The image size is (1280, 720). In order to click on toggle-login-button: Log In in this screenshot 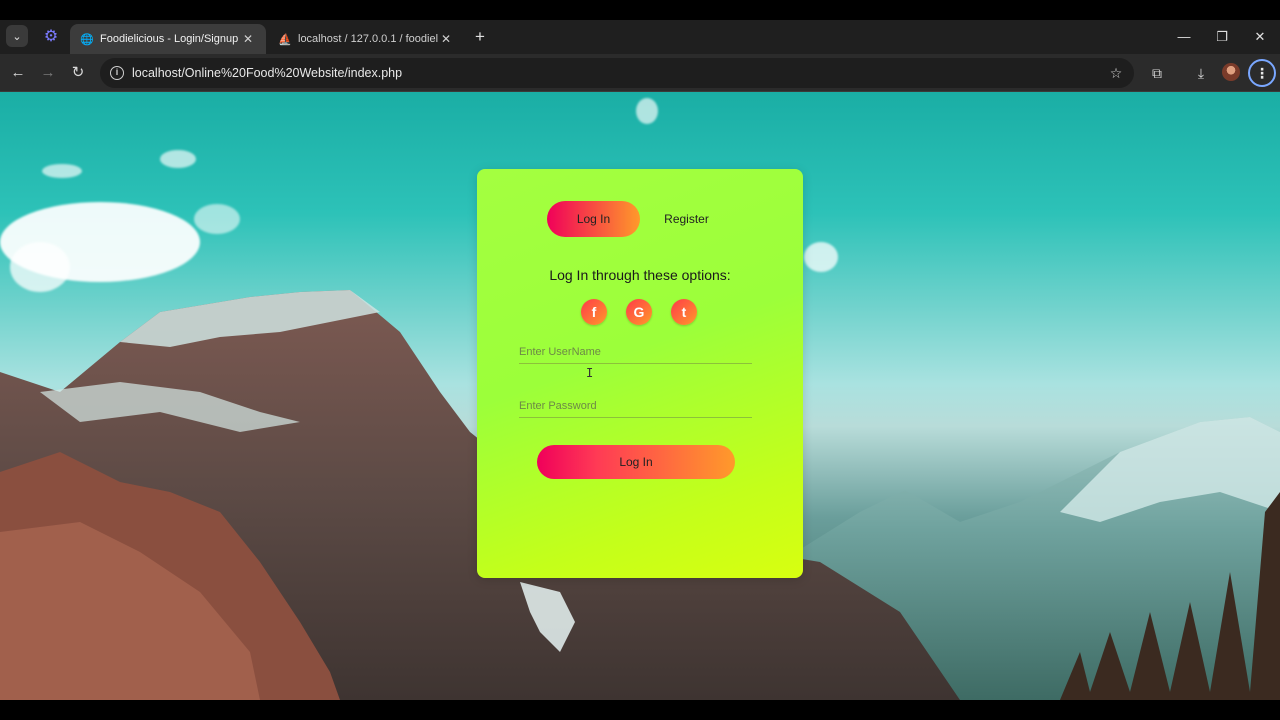, I will do `click(593, 219)`.